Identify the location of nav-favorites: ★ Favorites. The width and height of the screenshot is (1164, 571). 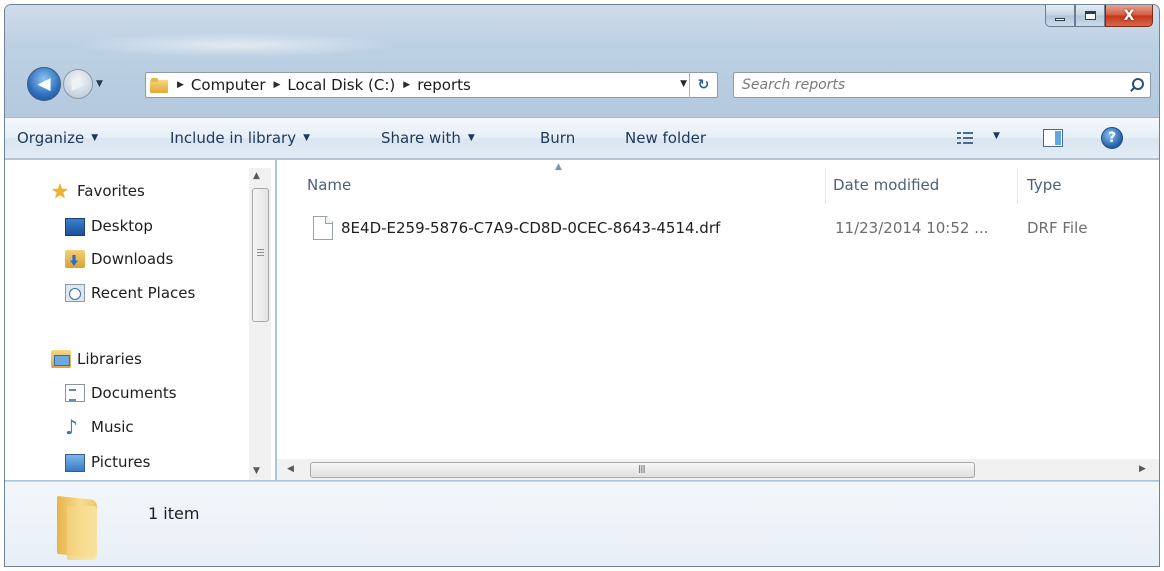
(98, 191).